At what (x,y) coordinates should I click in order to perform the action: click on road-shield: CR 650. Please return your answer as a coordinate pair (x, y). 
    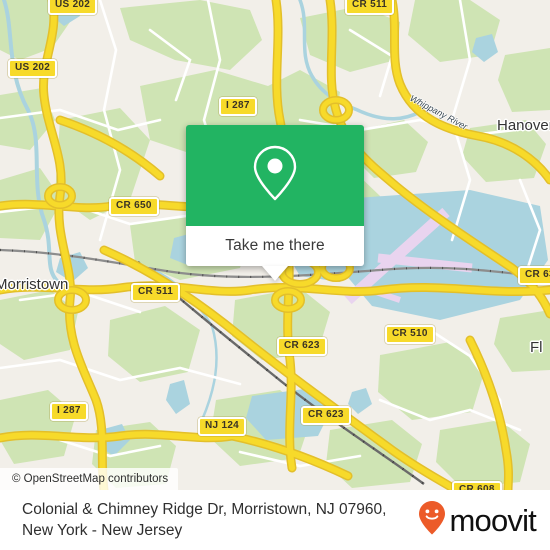
    Looking at the image, I should click on (134, 206).